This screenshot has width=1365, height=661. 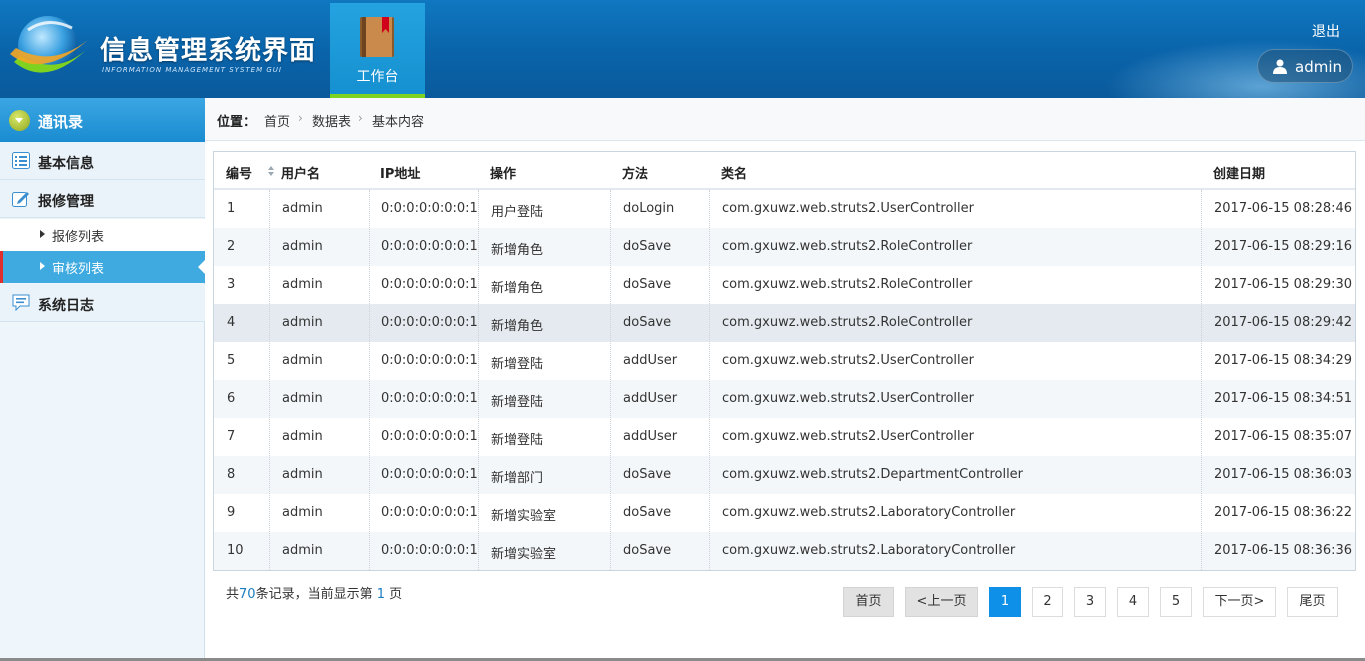 What do you see at coordinates (192, 70) in the screenshot?
I see `app-subtitle: INFORMATION MANAGEMENT SYSTEM GUI` at bounding box center [192, 70].